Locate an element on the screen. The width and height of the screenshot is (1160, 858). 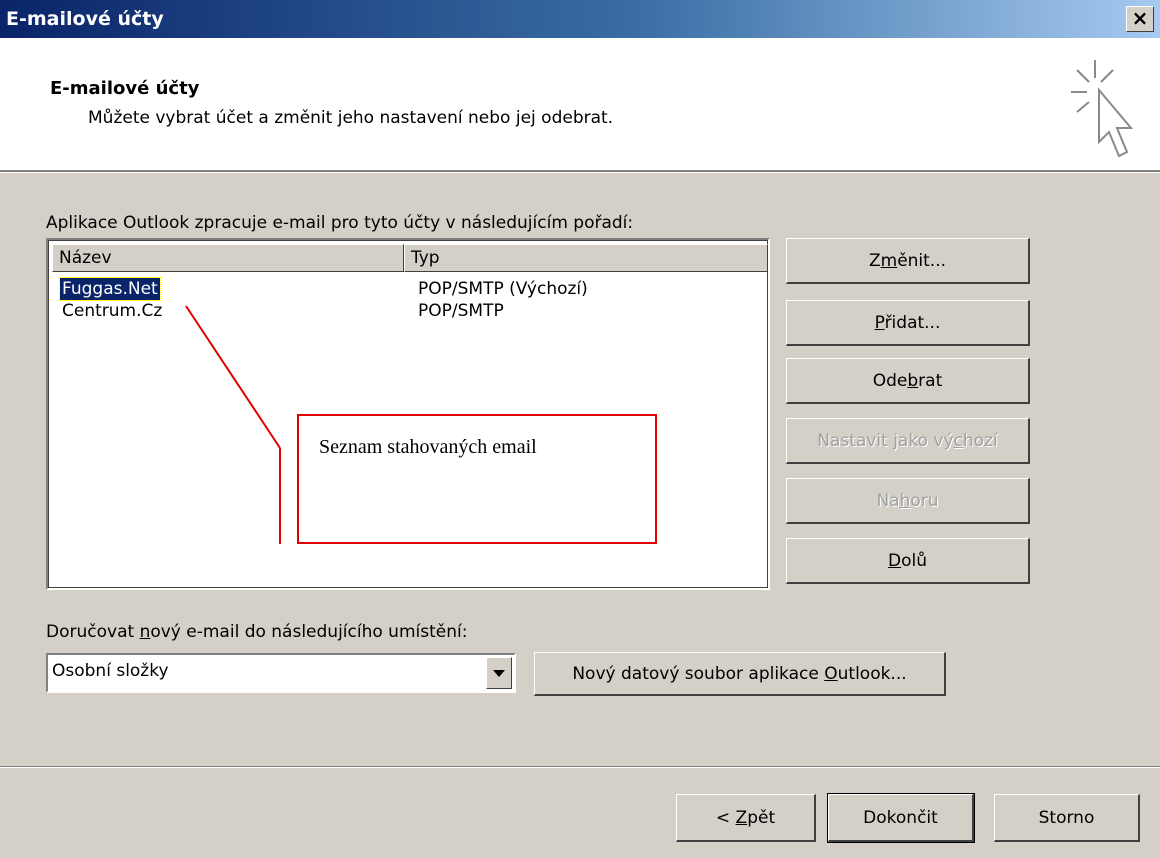
annotation-text: Seznam stahovaných email is located at coordinates (428, 447).